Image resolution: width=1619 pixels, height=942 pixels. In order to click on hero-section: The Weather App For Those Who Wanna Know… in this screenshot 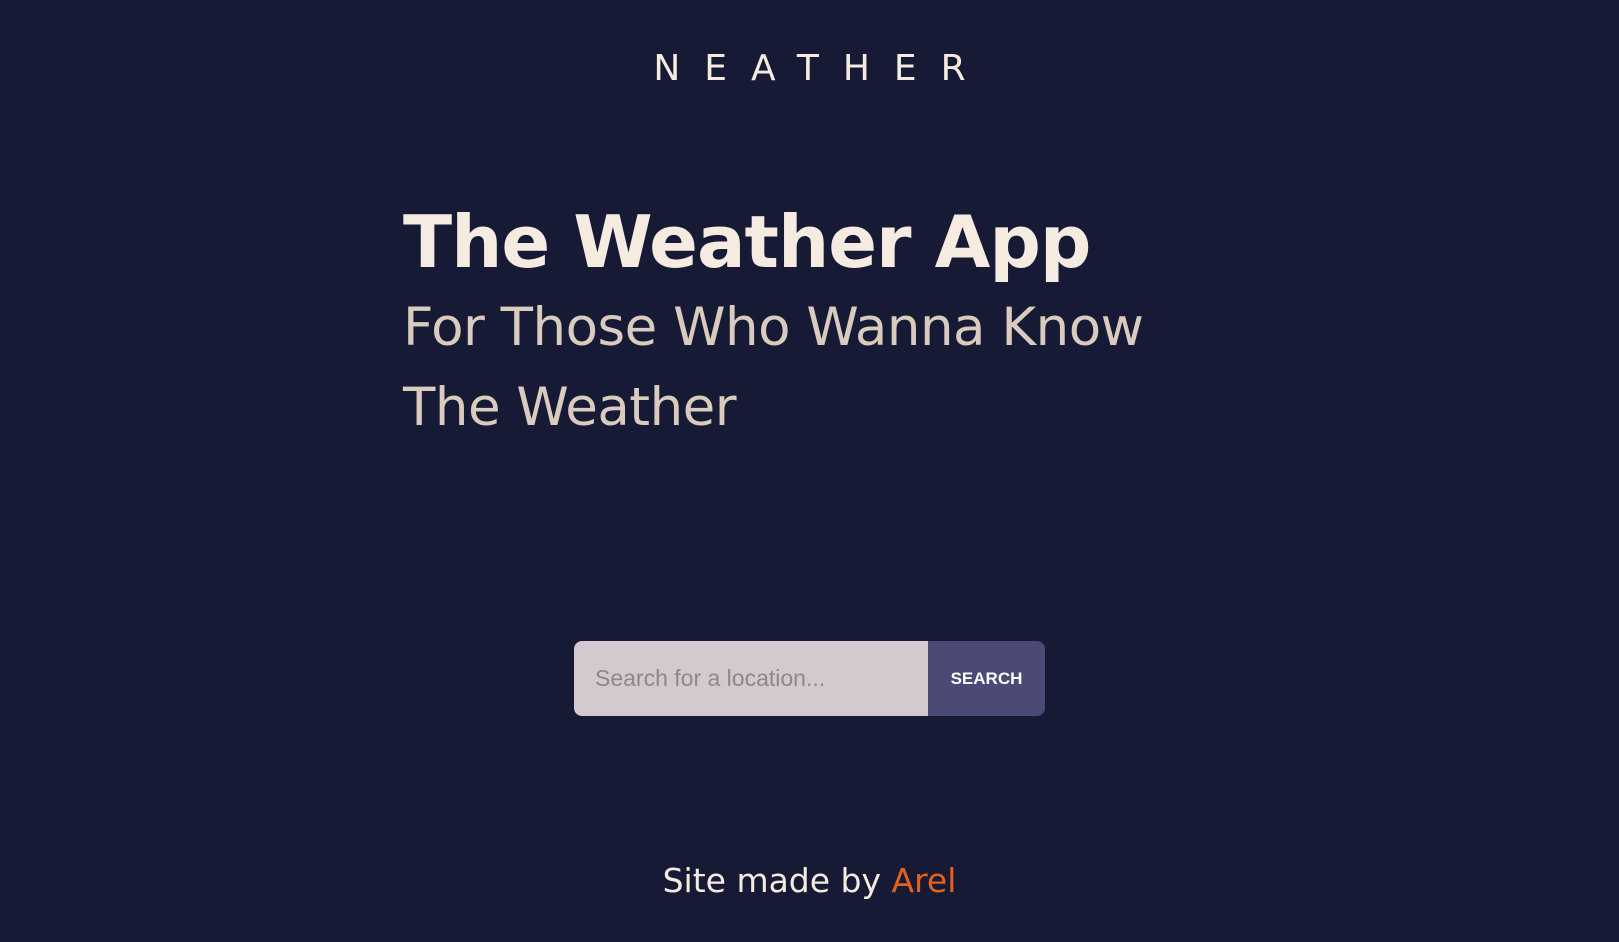, I will do `click(813, 322)`.